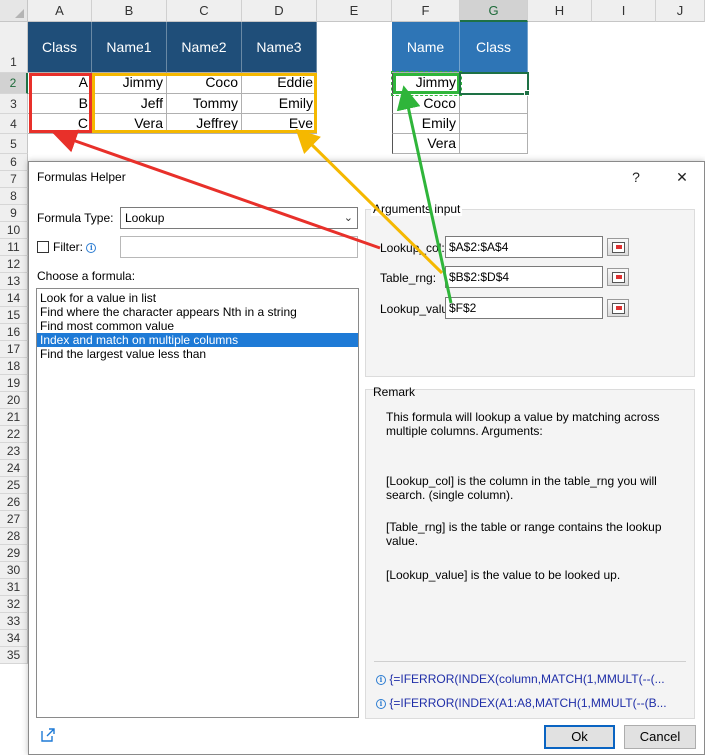 The image size is (705, 755). Describe the element at coordinates (14, 451) in the screenshot. I see `row-header-23: 23` at that location.